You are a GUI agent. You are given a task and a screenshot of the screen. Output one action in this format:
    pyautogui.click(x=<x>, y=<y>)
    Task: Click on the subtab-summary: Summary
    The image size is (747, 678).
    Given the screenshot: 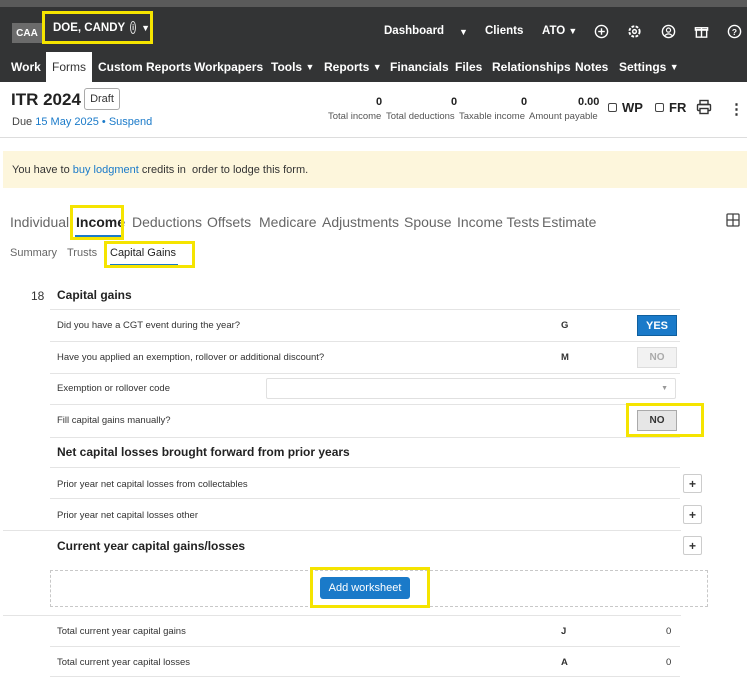 What is the action you would take?
    pyautogui.click(x=33, y=253)
    